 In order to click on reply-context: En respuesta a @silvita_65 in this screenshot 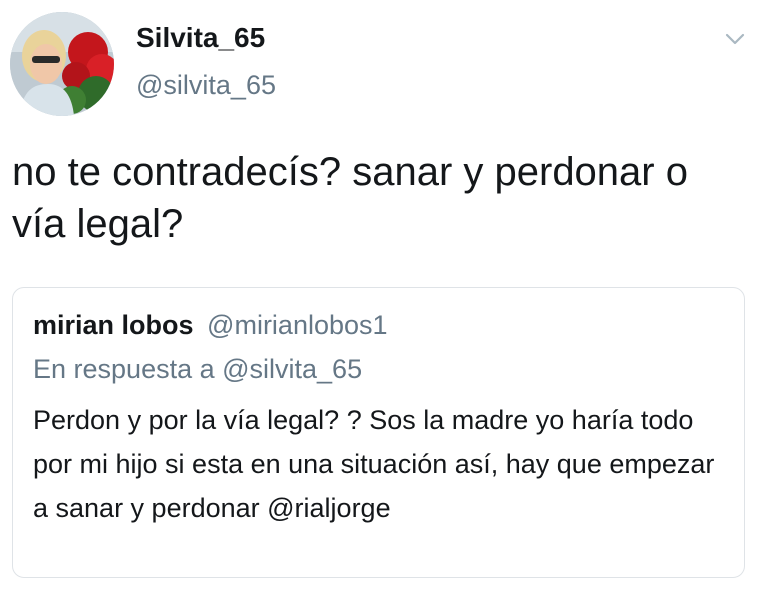, I will do `click(198, 369)`.